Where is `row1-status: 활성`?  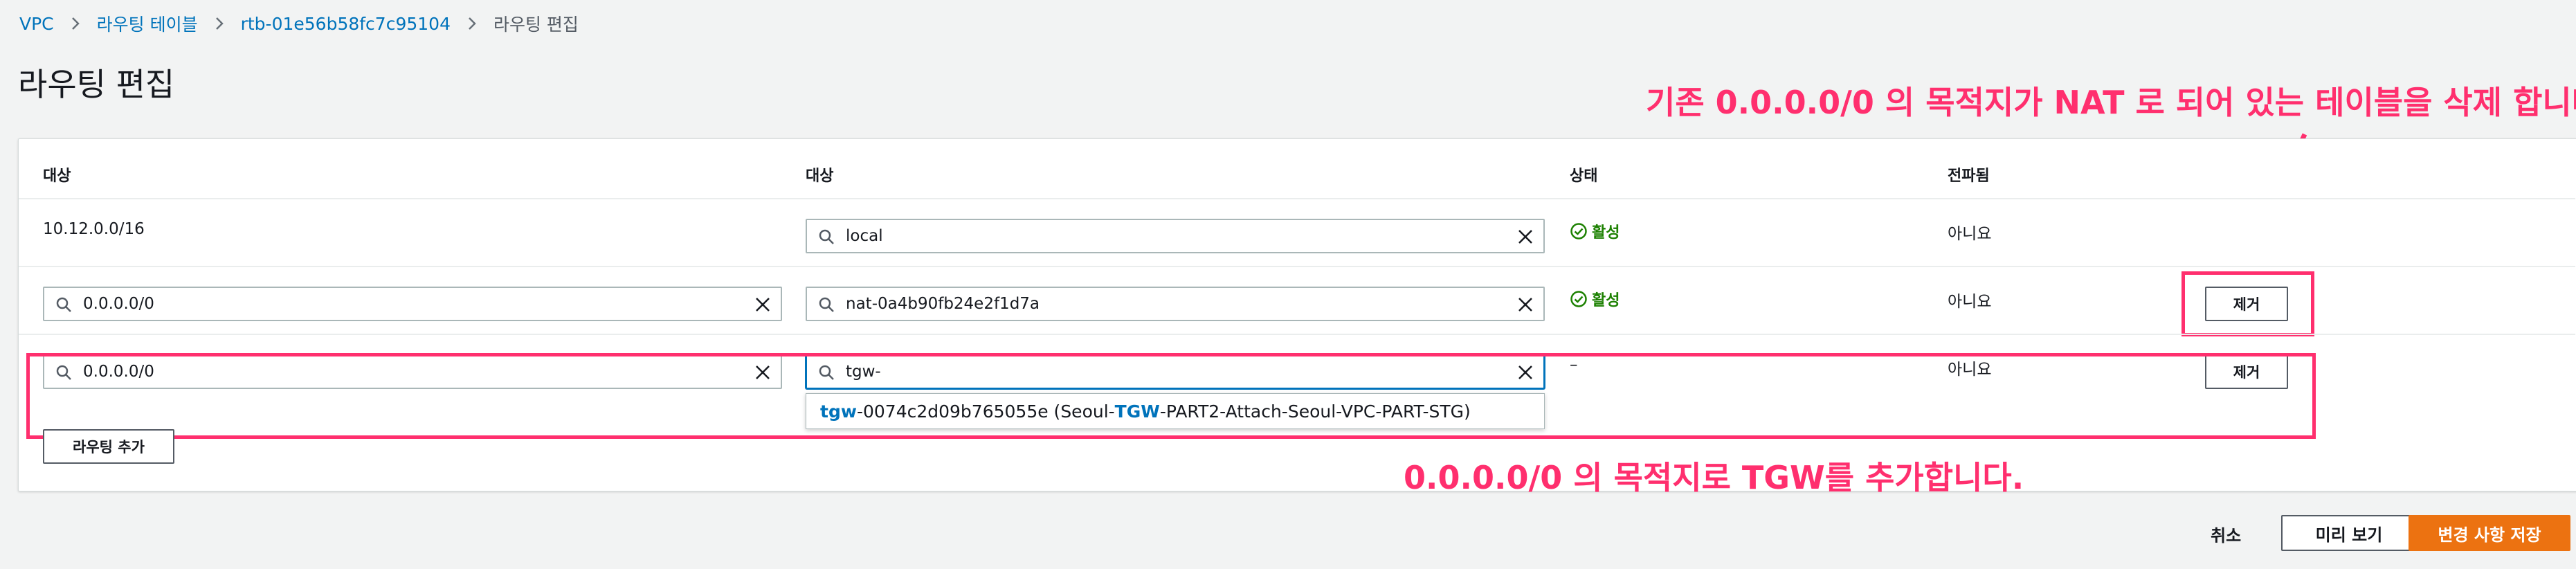 row1-status: 활성 is located at coordinates (1595, 231).